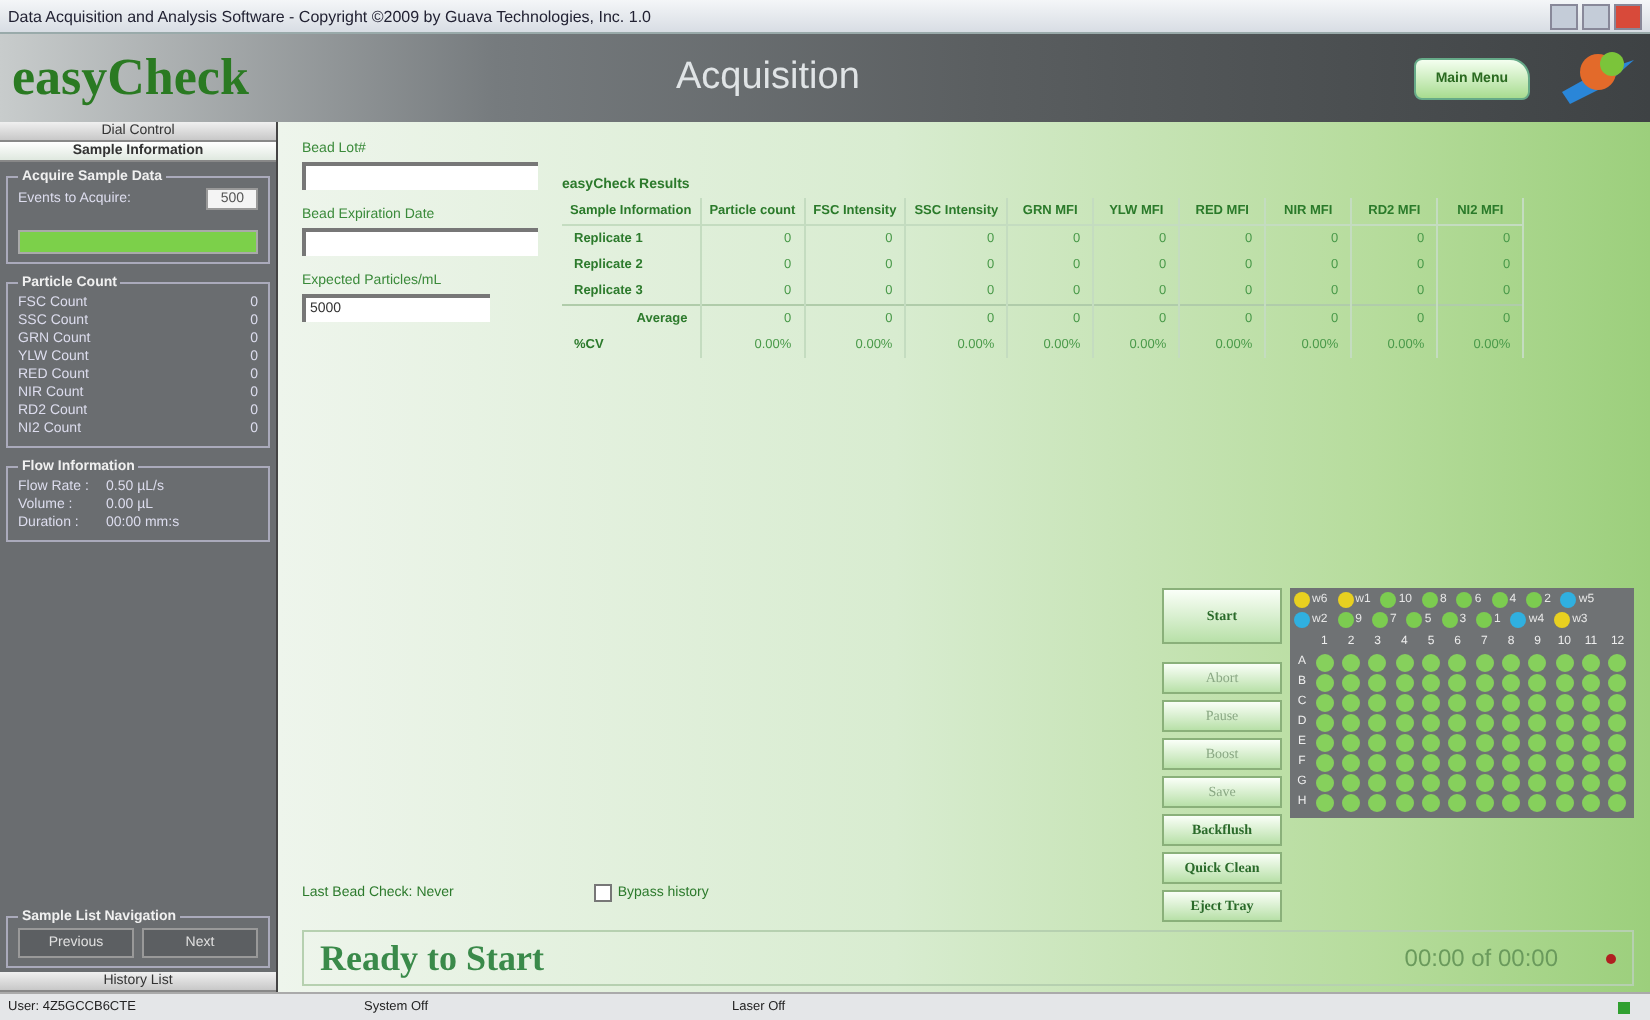 The height and width of the screenshot is (1020, 1650). Describe the element at coordinates (1481, 958) in the screenshot. I see `elapsed-time: 00:00 of 00:00` at that location.